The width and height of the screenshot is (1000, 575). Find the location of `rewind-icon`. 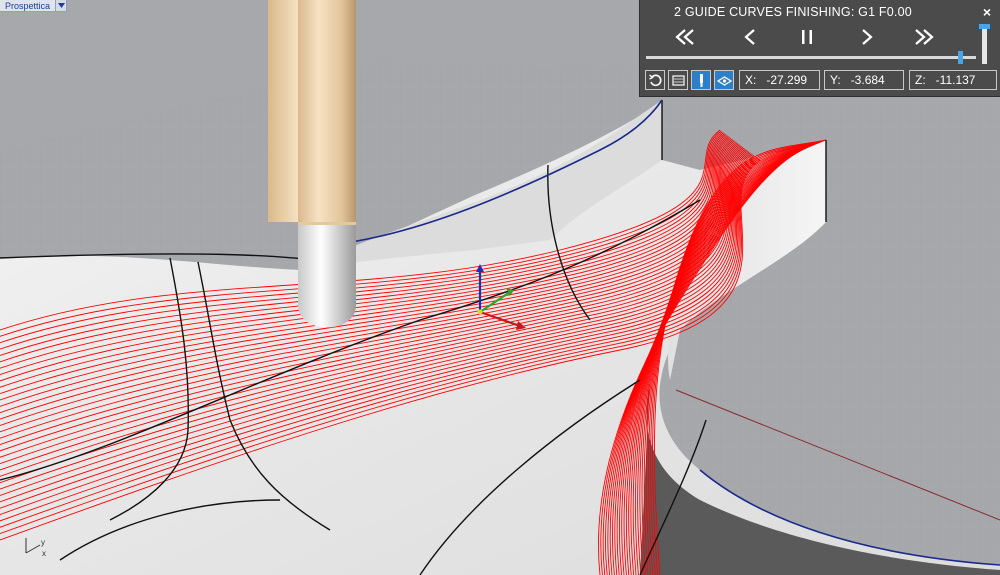

rewind-icon is located at coordinates (685, 37).